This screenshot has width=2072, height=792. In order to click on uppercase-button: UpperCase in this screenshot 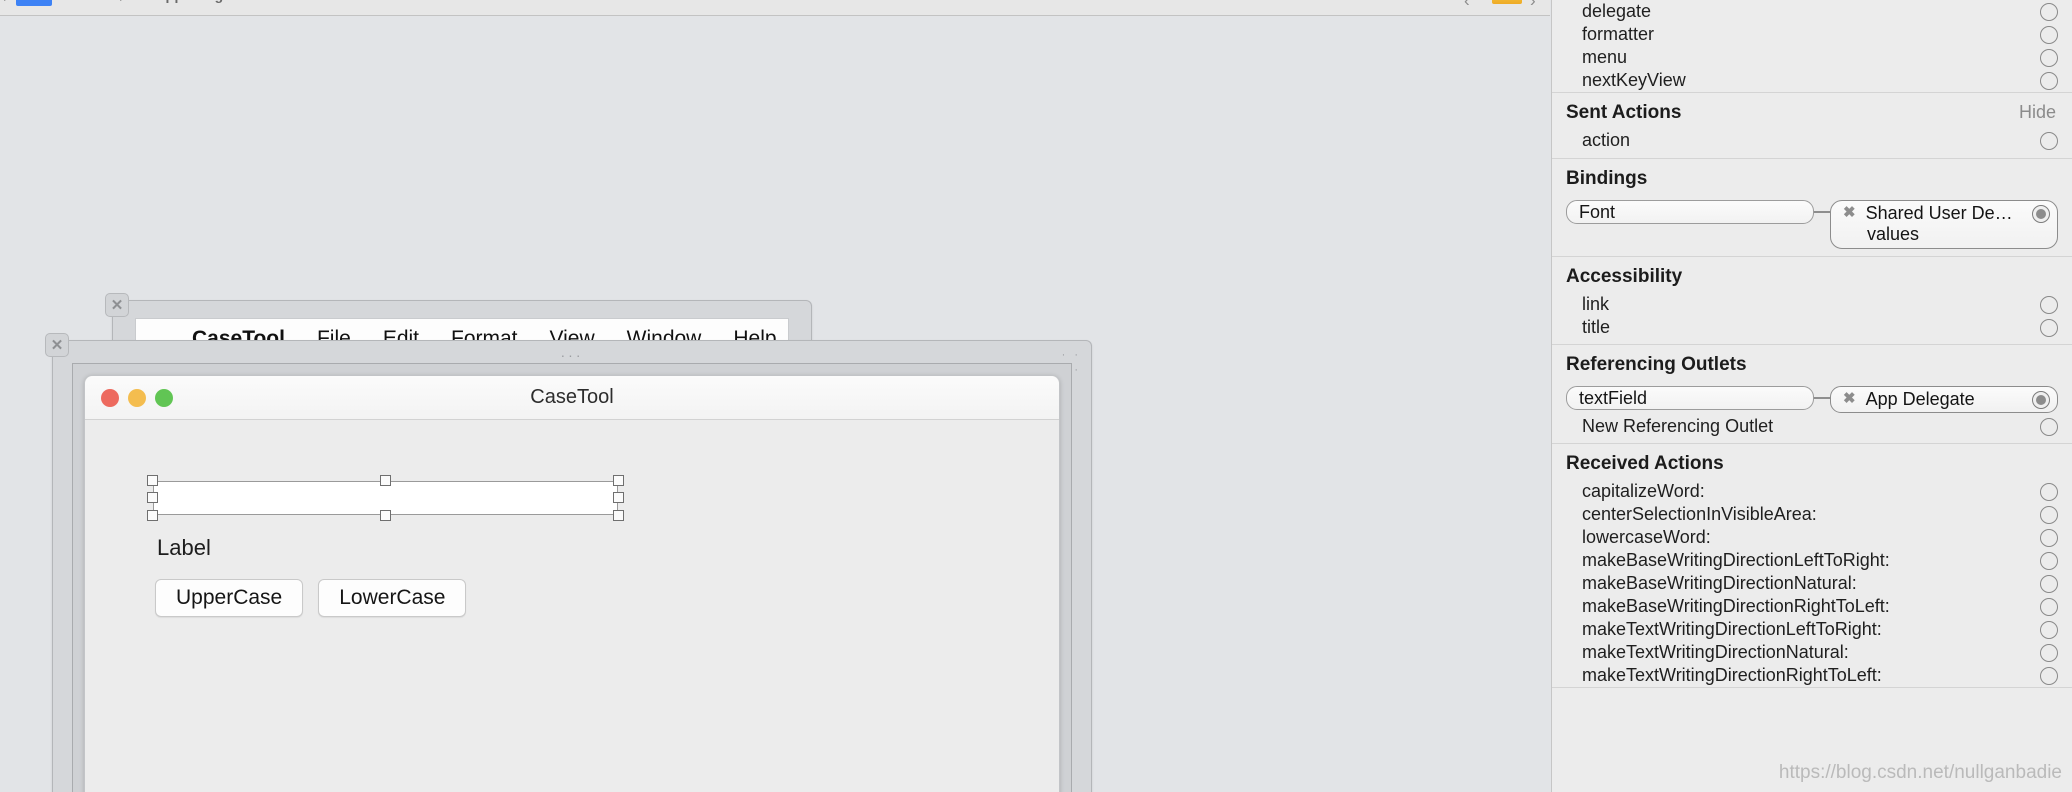, I will do `click(229, 598)`.